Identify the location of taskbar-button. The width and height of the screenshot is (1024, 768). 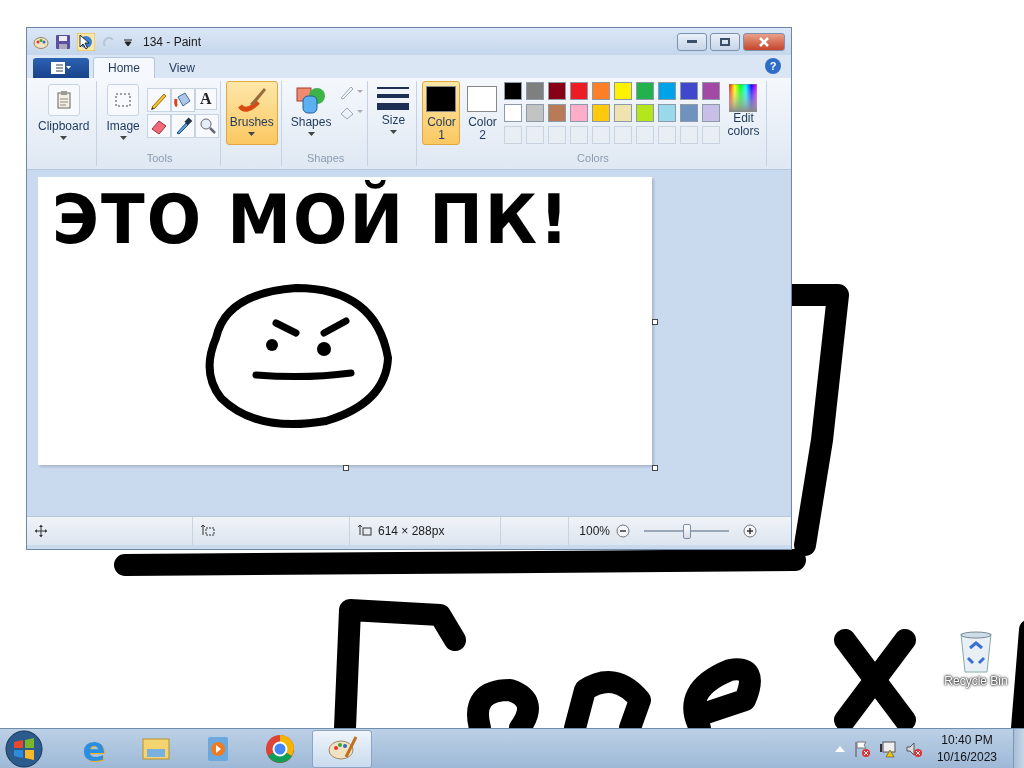
(342, 748).